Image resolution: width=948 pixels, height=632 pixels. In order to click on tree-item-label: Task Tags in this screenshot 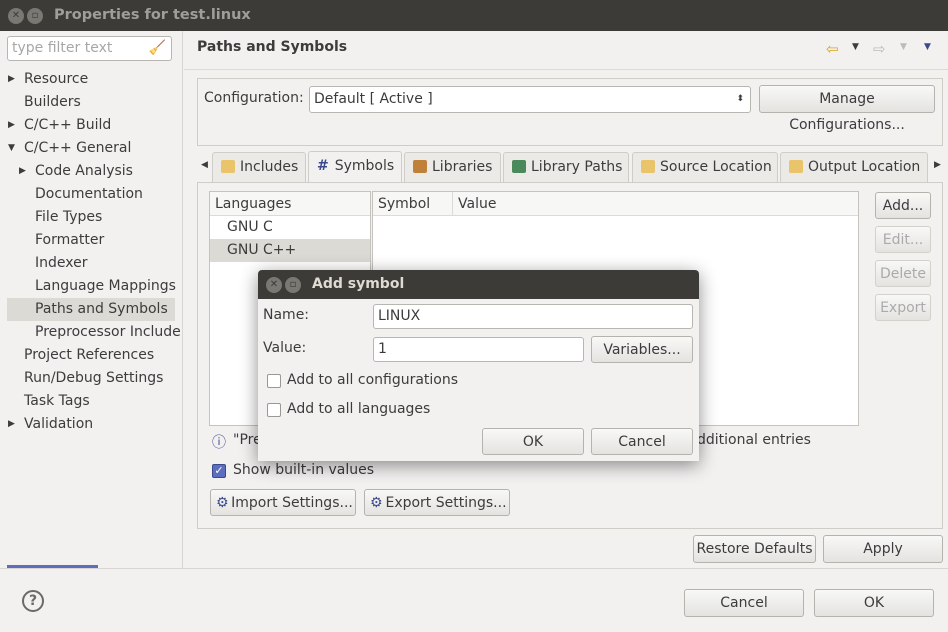, I will do `click(57, 401)`.